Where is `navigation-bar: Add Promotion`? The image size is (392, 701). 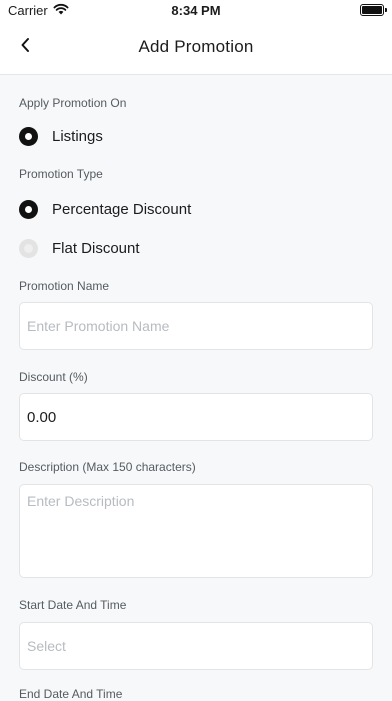 navigation-bar: Add Promotion is located at coordinates (196, 48).